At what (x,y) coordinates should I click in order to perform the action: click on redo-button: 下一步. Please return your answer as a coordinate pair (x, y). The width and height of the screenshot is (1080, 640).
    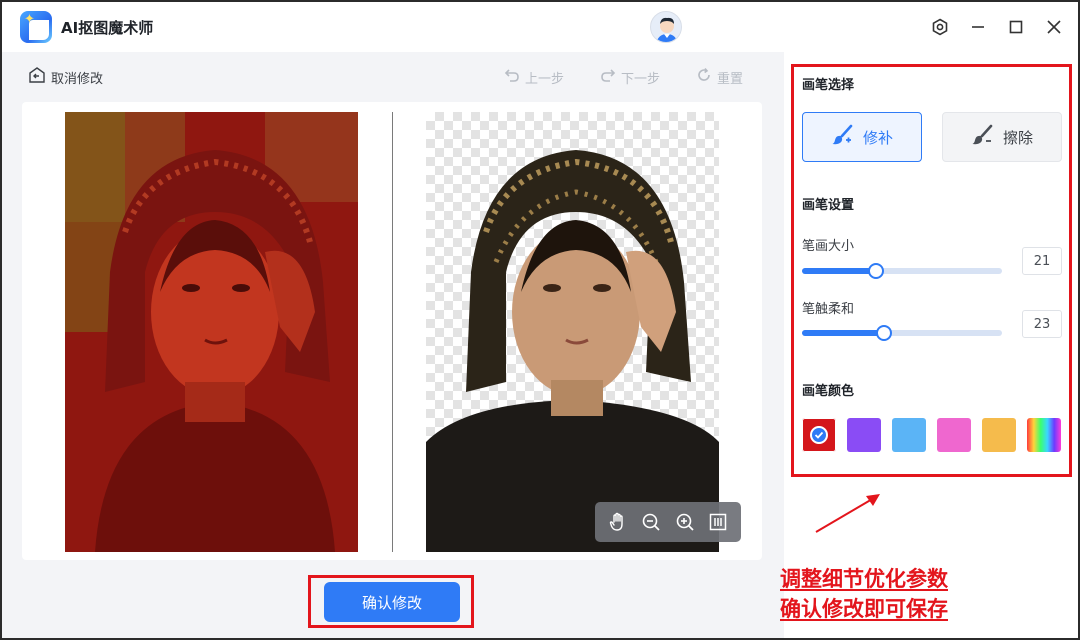
    Looking at the image, I should click on (630, 77).